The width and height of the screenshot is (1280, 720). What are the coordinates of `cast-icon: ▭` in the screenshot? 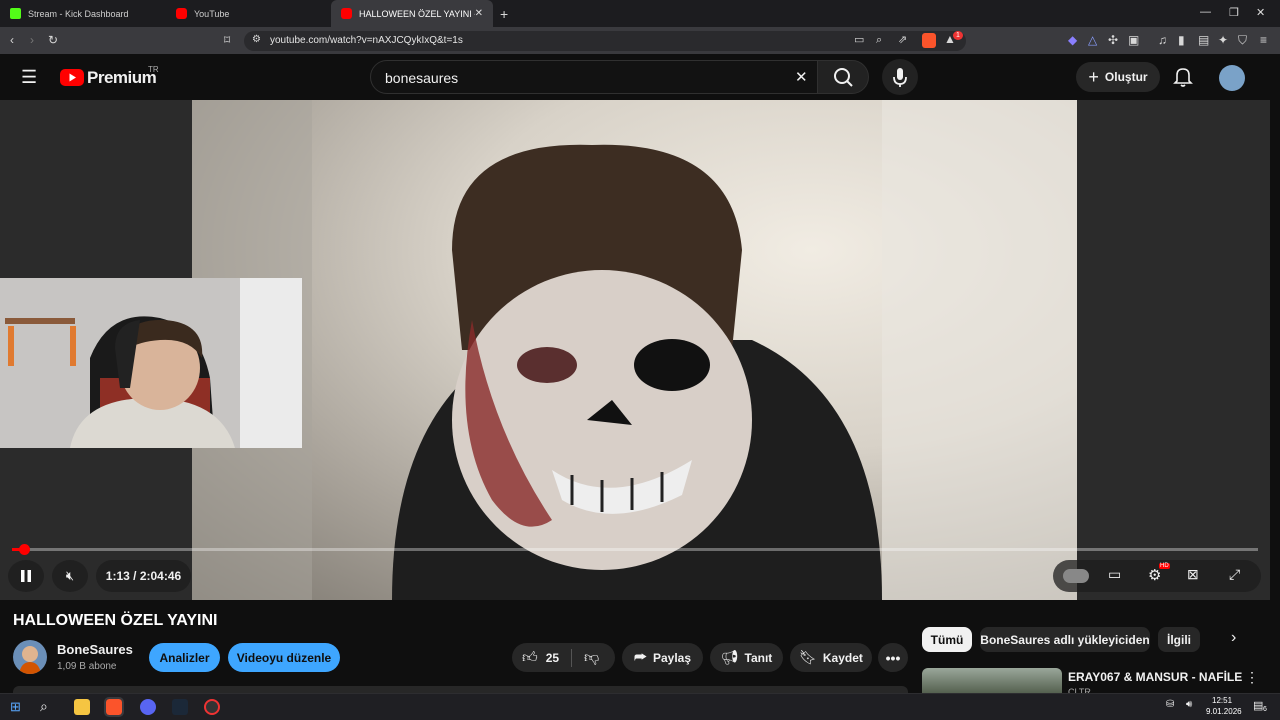 It's located at (859, 40).